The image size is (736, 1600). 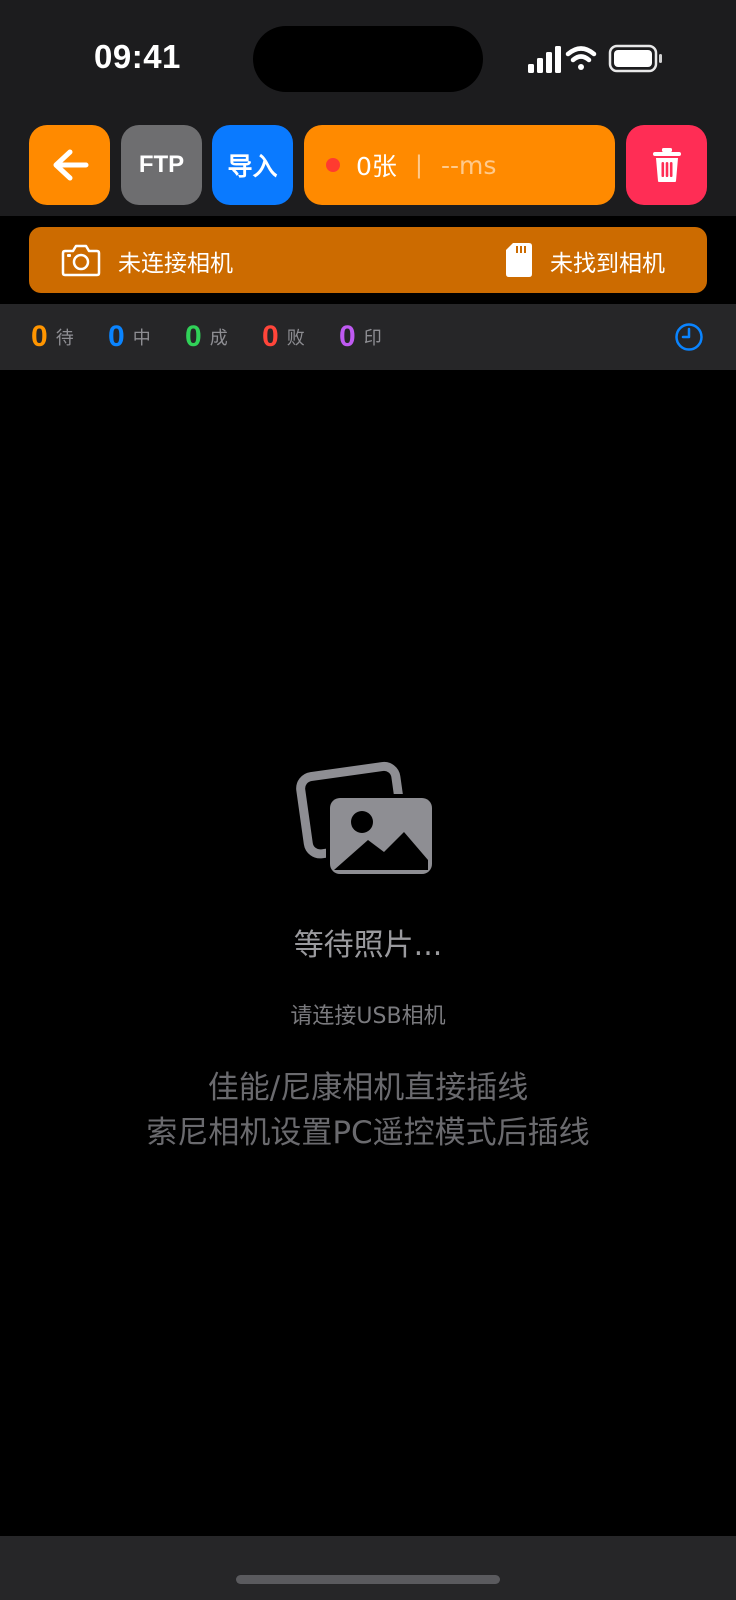 What do you see at coordinates (175, 264) in the screenshot?
I see `camera-status: 未连接相机` at bounding box center [175, 264].